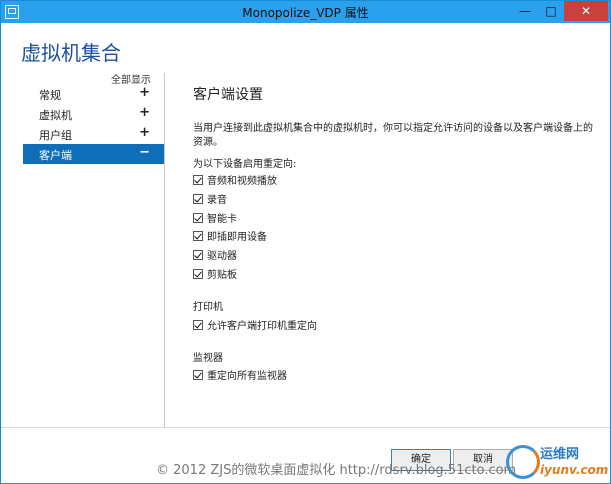  What do you see at coordinates (586, 11) in the screenshot?
I see `close-button: ✕` at bounding box center [586, 11].